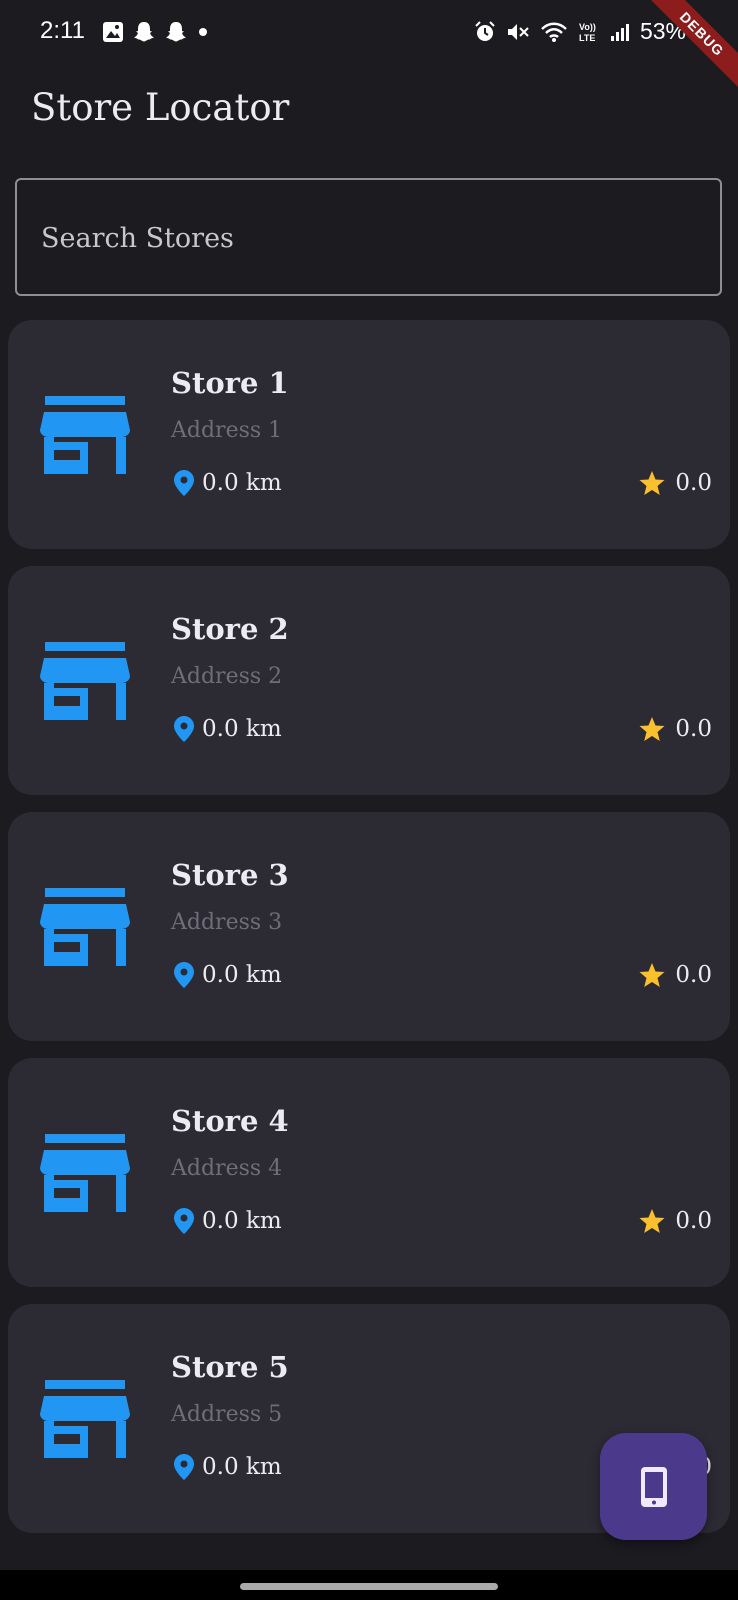 The width and height of the screenshot is (738, 1600). What do you see at coordinates (369, 680) in the screenshot?
I see `store-card: Store 2 Address 2 0.0 km 0.0` at bounding box center [369, 680].